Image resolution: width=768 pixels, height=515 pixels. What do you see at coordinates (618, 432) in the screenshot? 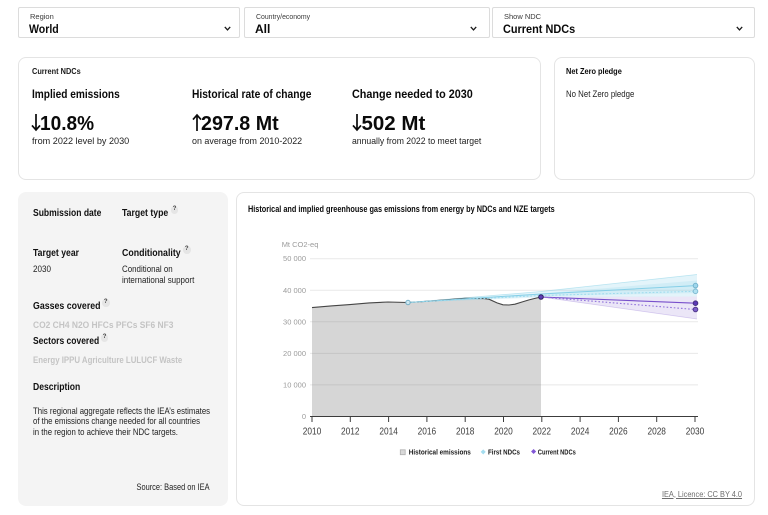
I see `svg-text: 2026` at bounding box center [618, 432].